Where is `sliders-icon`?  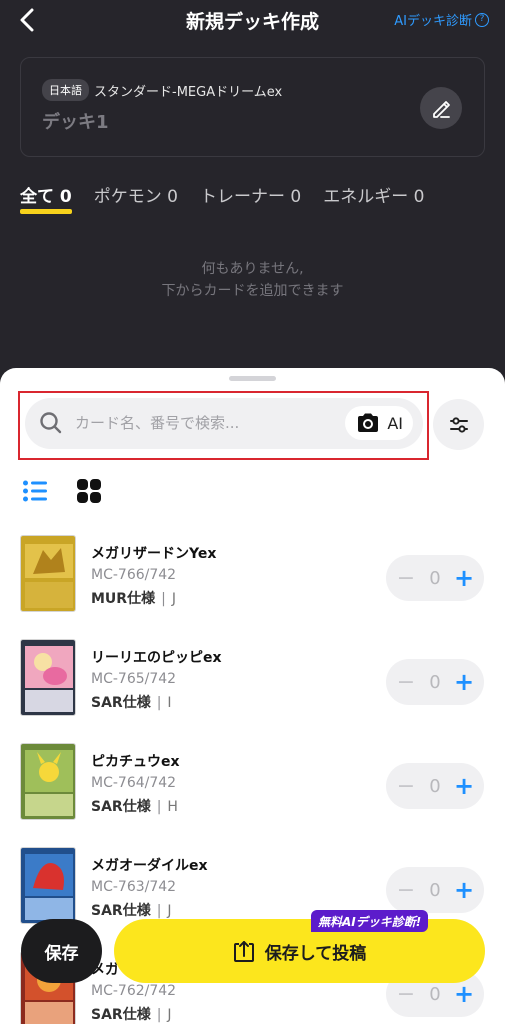
sliders-icon is located at coordinates (458, 424).